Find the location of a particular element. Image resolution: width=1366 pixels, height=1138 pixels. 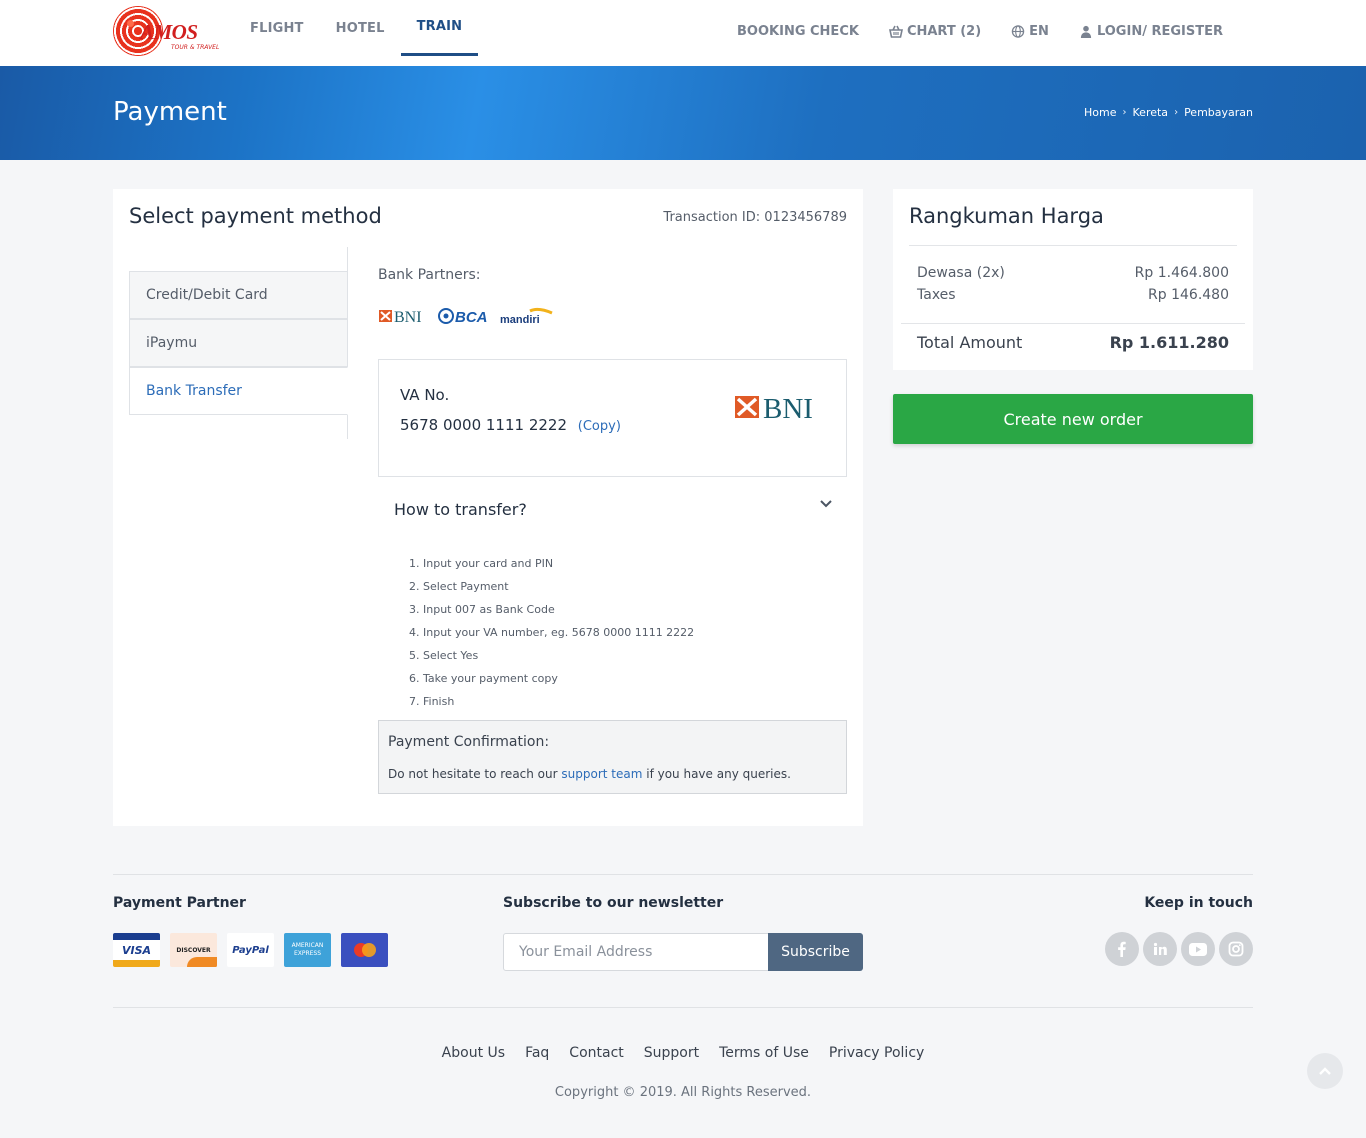

subscribe-button: Subscribe is located at coordinates (815, 952).